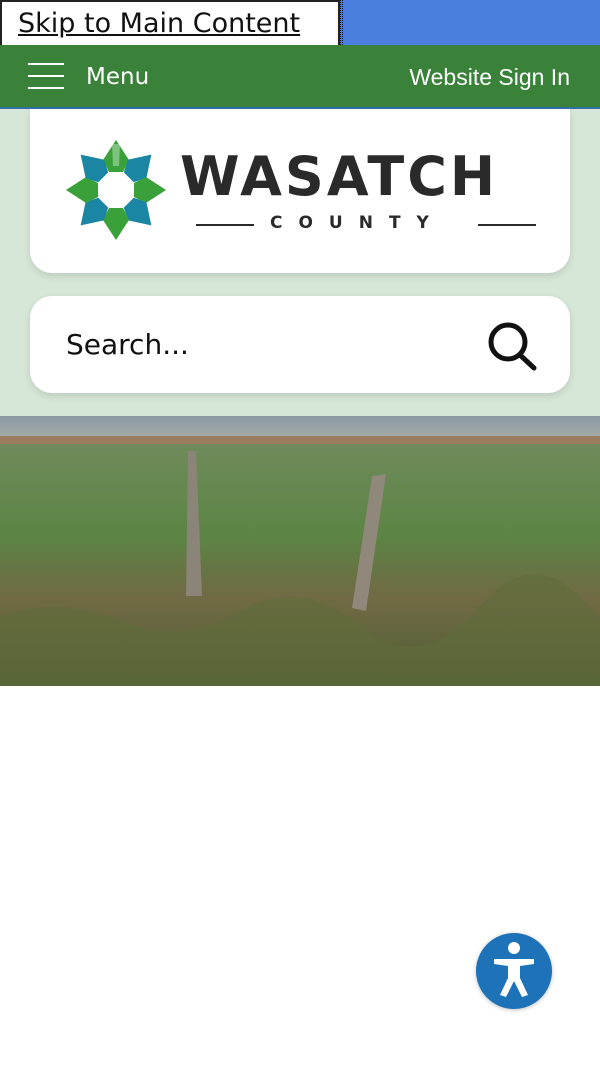 This screenshot has width=600, height=1065. I want to click on accessibility-button, so click(514, 971).